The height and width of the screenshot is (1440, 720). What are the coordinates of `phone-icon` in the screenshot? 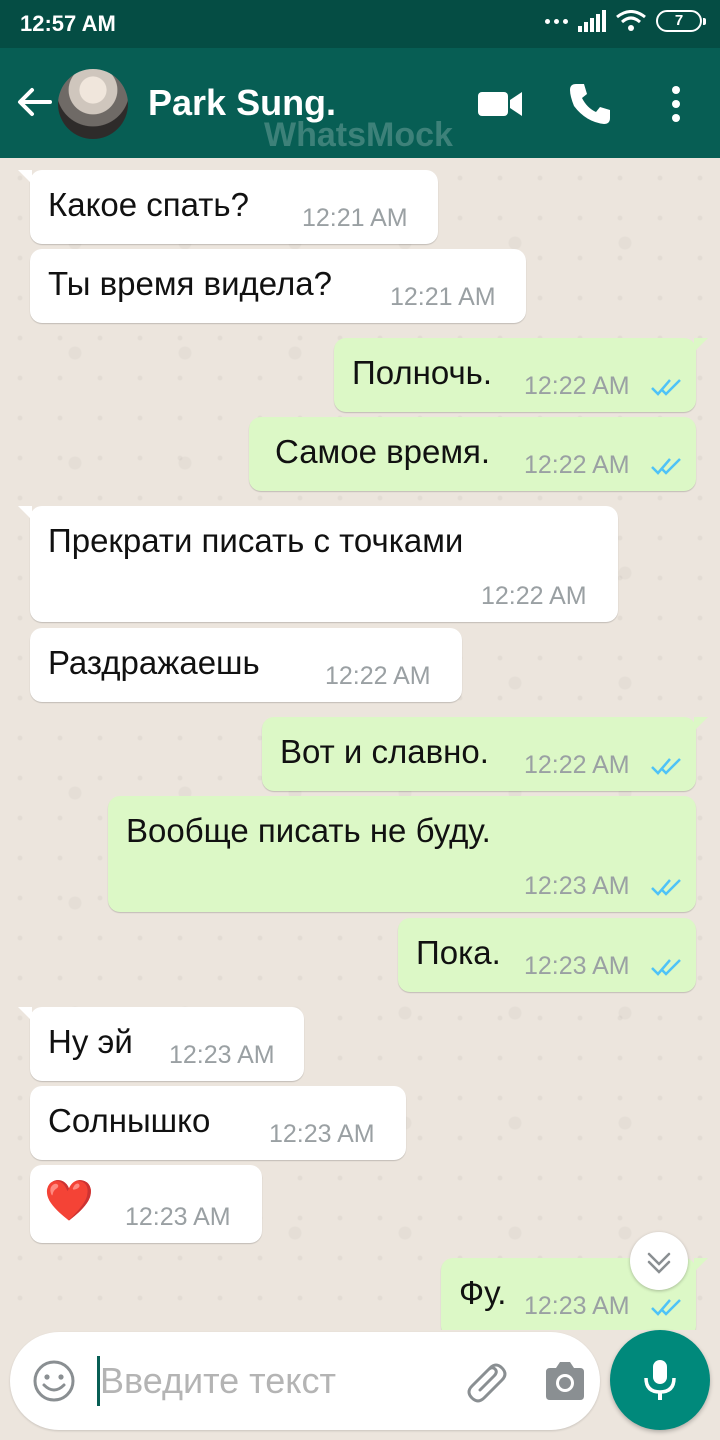 It's located at (590, 104).